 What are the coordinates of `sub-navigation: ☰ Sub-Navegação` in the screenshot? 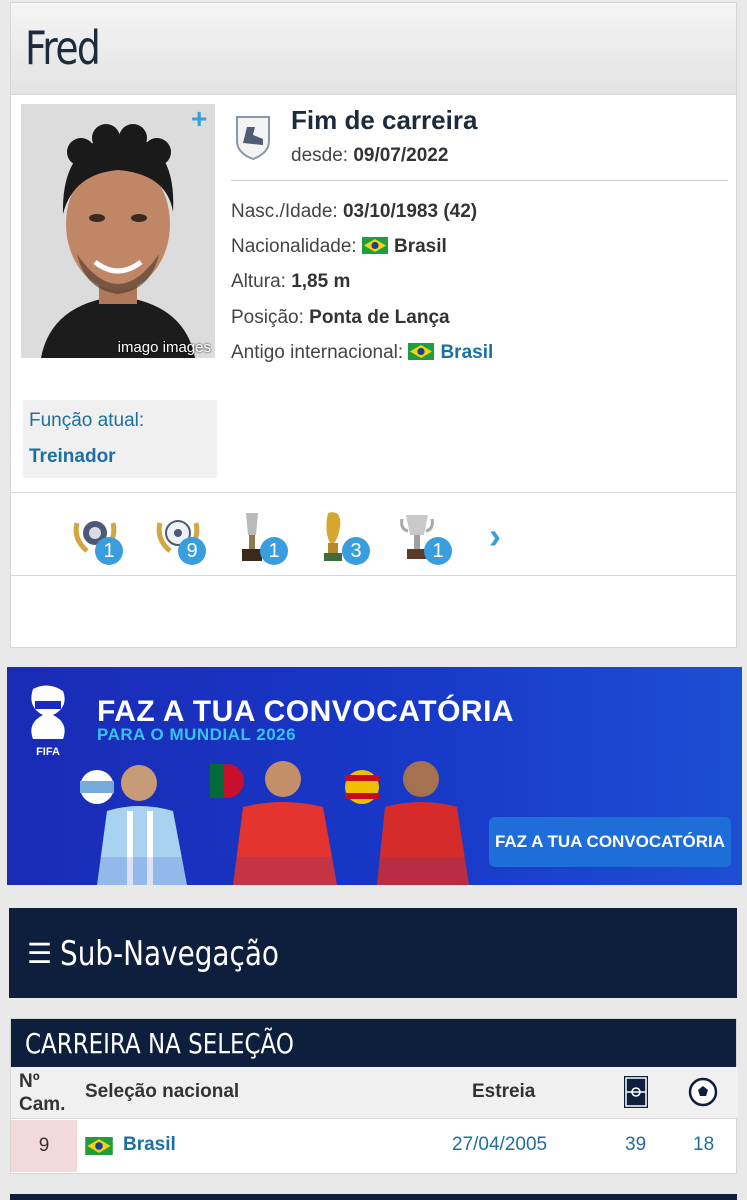 It's located at (373, 953).